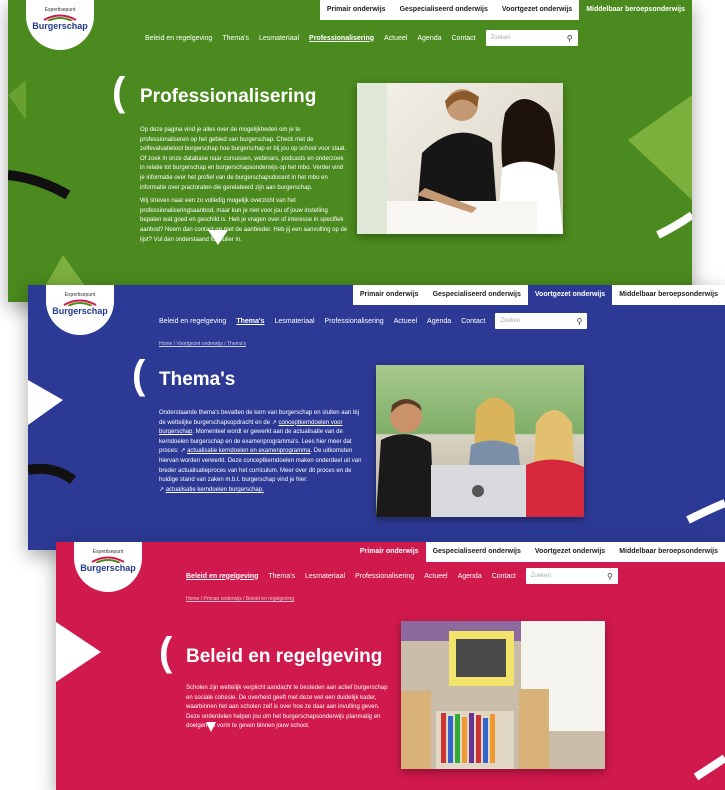 Image resolution: width=725 pixels, height=790 pixels. Describe the element at coordinates (215, 490) in the screenshot. I see `link-actualisatie-burgerschap: actualisatie kerndoelen burgerschap.` at that location.